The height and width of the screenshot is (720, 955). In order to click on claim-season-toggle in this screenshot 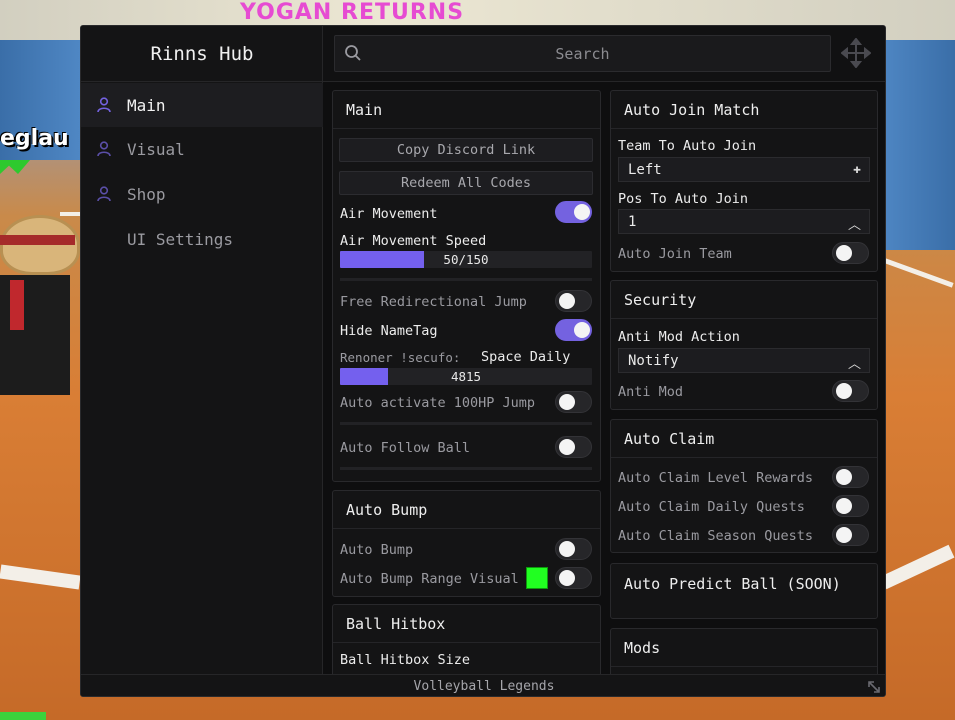, I will do `click(850, 535)`.